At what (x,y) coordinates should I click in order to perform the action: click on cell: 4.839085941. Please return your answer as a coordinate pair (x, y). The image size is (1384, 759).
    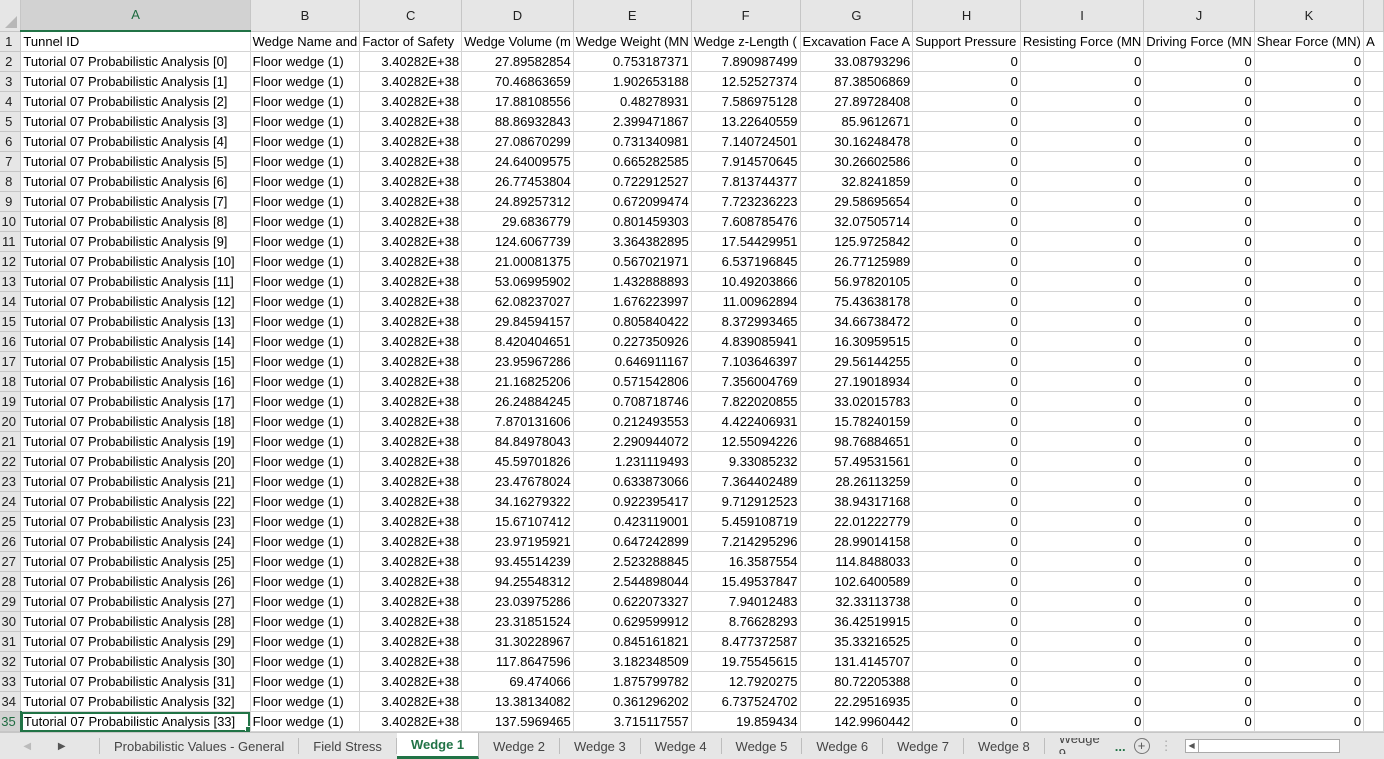
    Looking at the image, I should click on (746, 341).